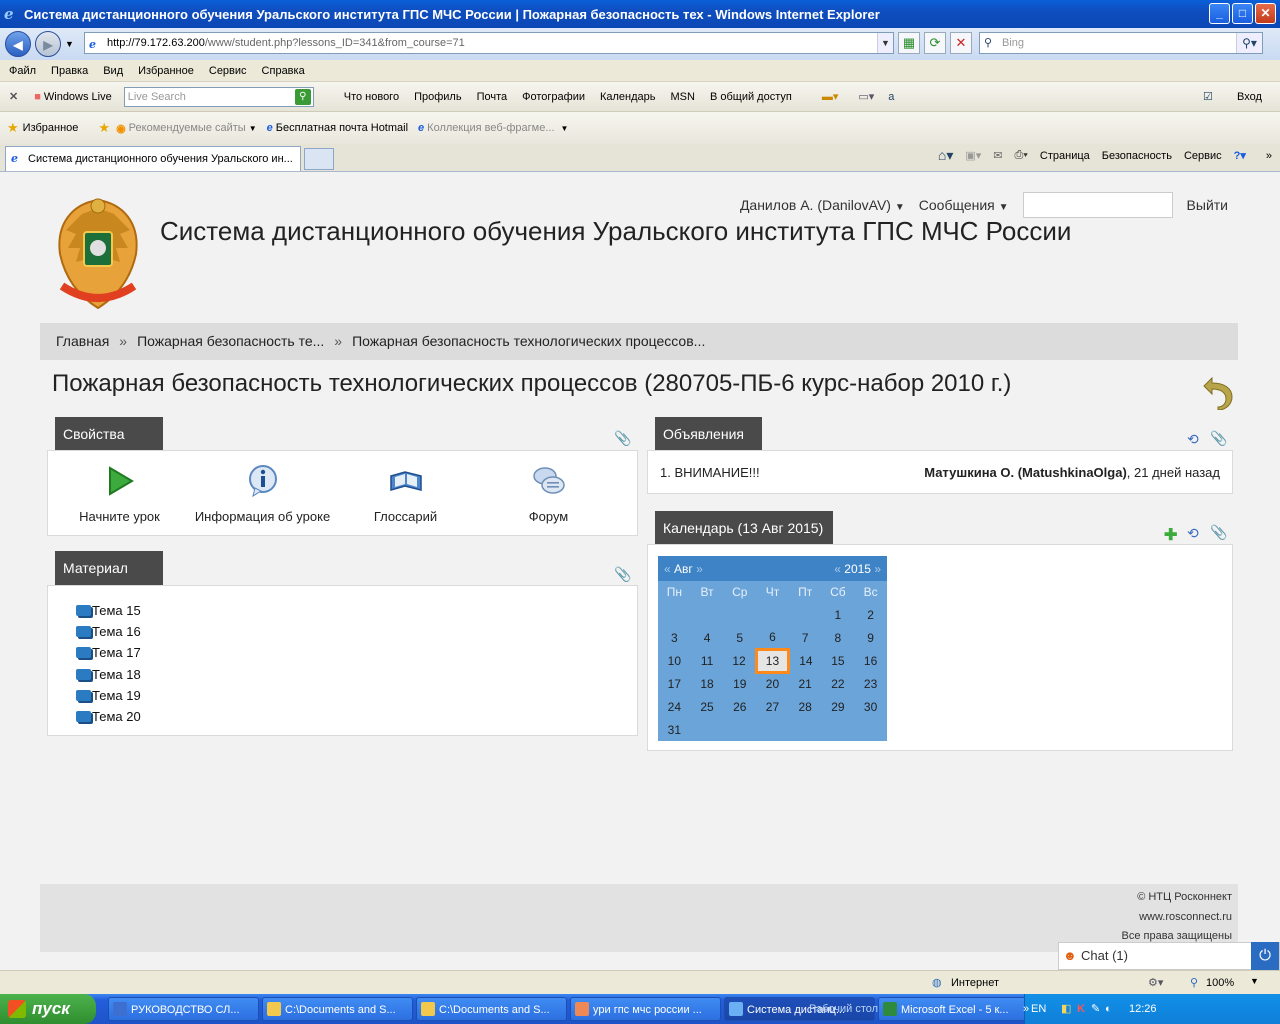  What do you see at coordinates (405, 492) in the screenshot?
I see `glossary-button: Глоссарий` at bounding box center [405, 492].